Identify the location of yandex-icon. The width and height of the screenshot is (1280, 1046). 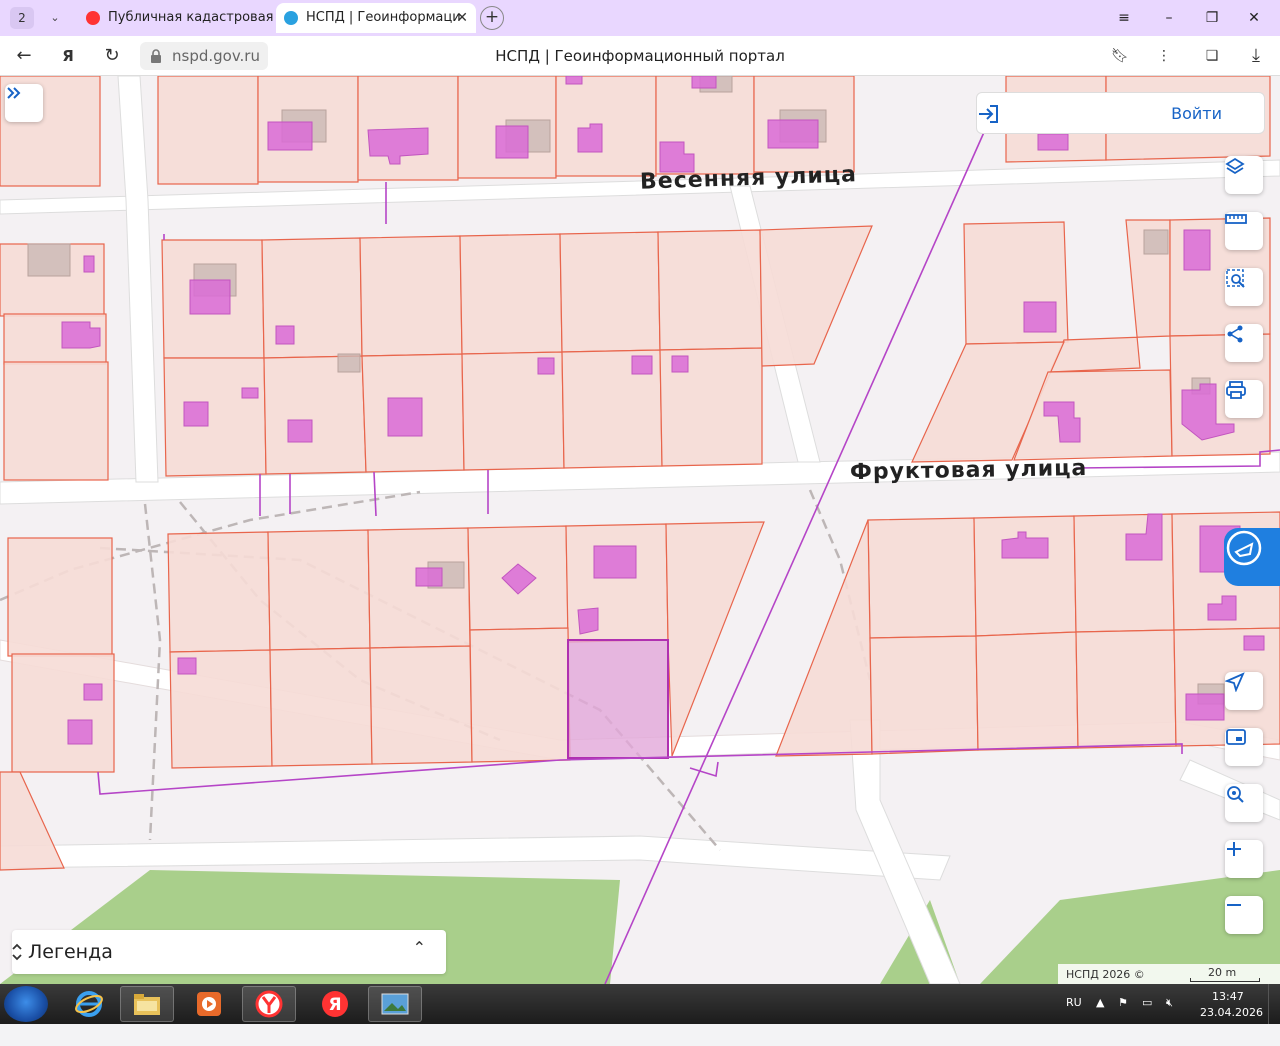
(93, 18).